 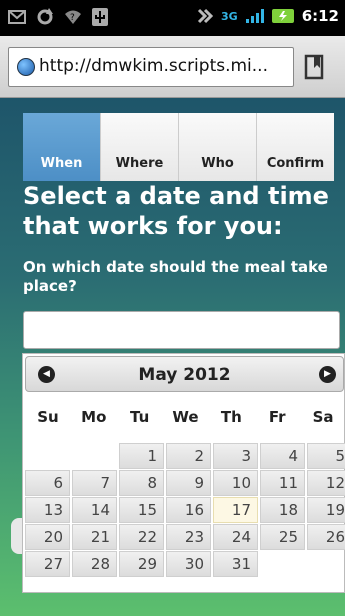 What do you see at coordinates (327, 374) in the screenshot?
I see `next-month-button: ▶` at bounding box center [327, 374].